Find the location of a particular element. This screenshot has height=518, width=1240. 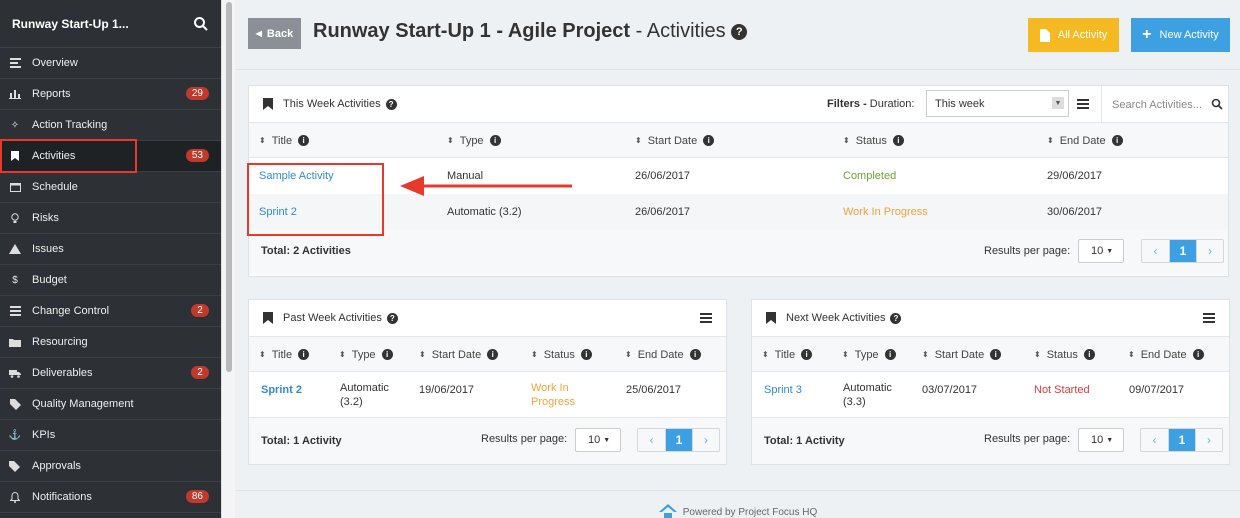

activity-status: Work In Progress is located at coordinates (553, 394).